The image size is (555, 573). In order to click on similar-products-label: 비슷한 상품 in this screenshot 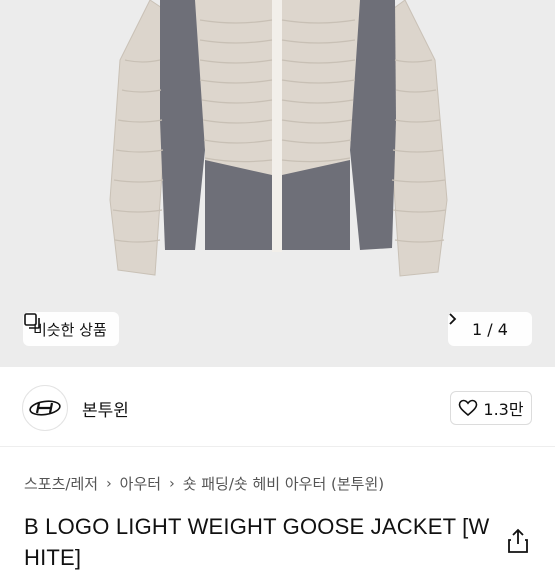, I will do `click(70, 329)`.